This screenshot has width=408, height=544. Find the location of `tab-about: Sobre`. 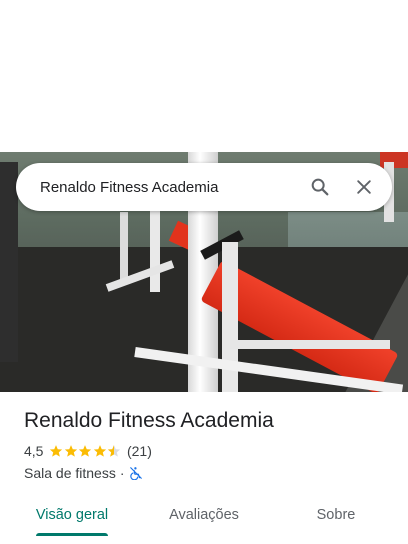

tab-about: Sobre is located at coordinates (336, 515).